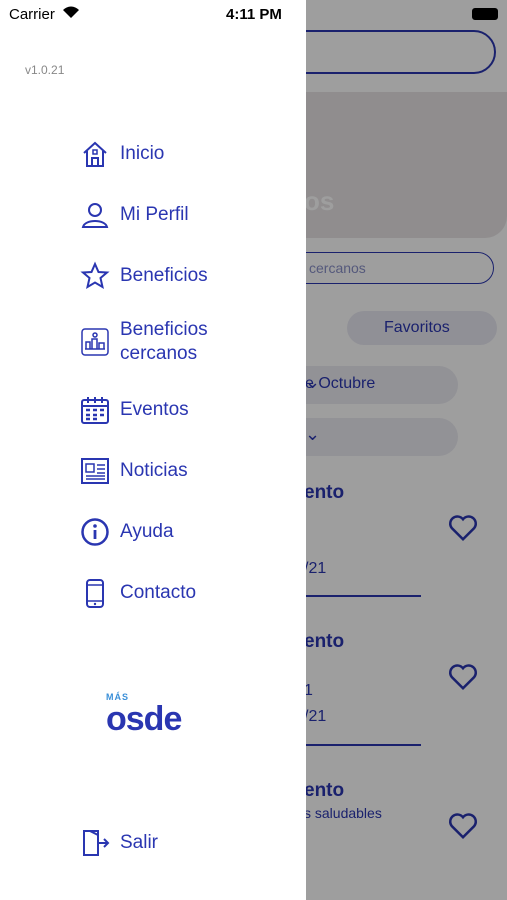 This screenshot has width=507, height=900. What do you see at coordinates (190, 471) in the screenshot?
I see `menu-item-noticias: Noticias` at bounding box center [190, 471].